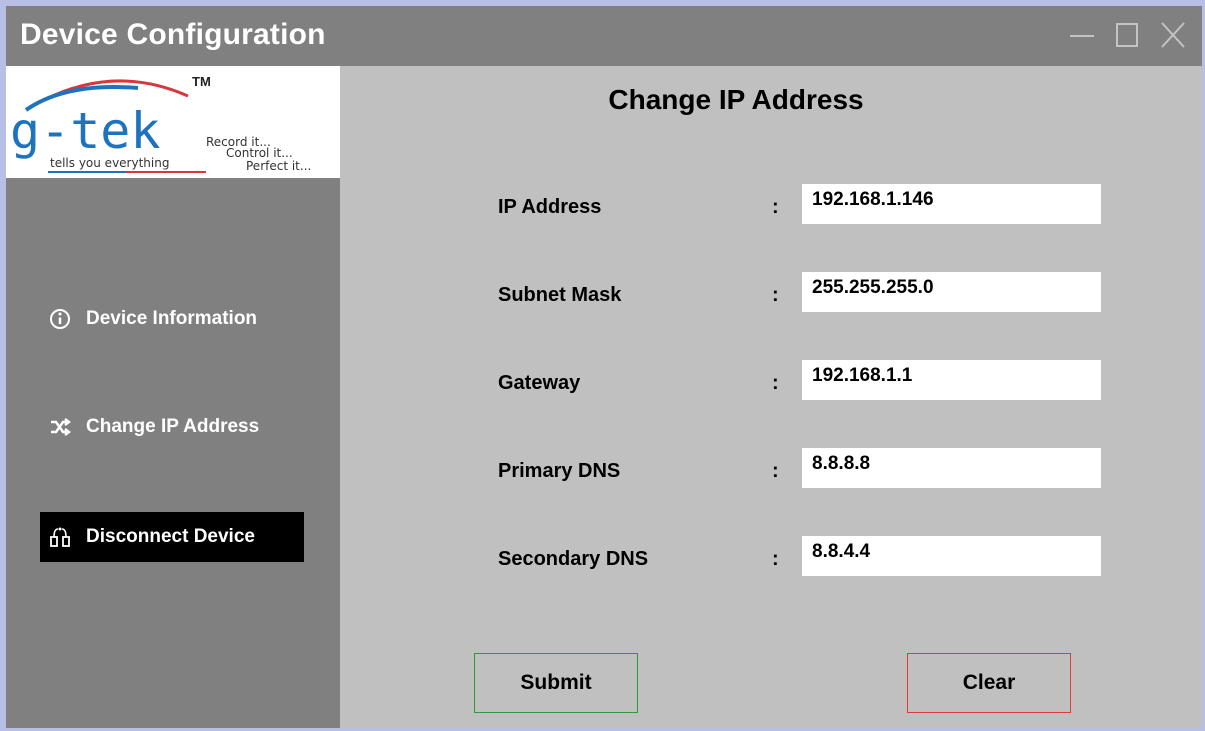  I want to click on subnet-mask-label: Subnet Mask, so click(560, 295).